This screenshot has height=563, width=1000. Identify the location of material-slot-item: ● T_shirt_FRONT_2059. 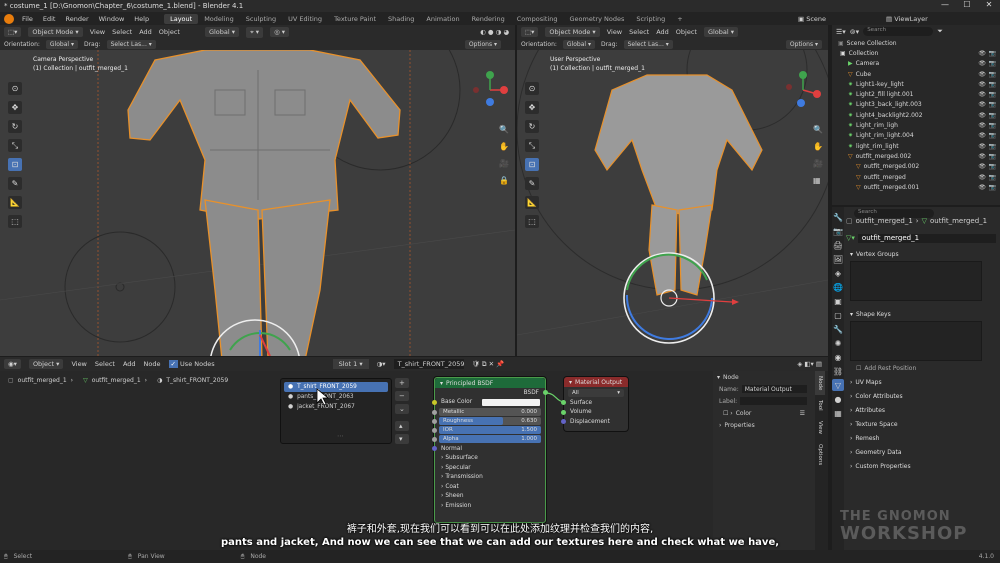
(336, 387).